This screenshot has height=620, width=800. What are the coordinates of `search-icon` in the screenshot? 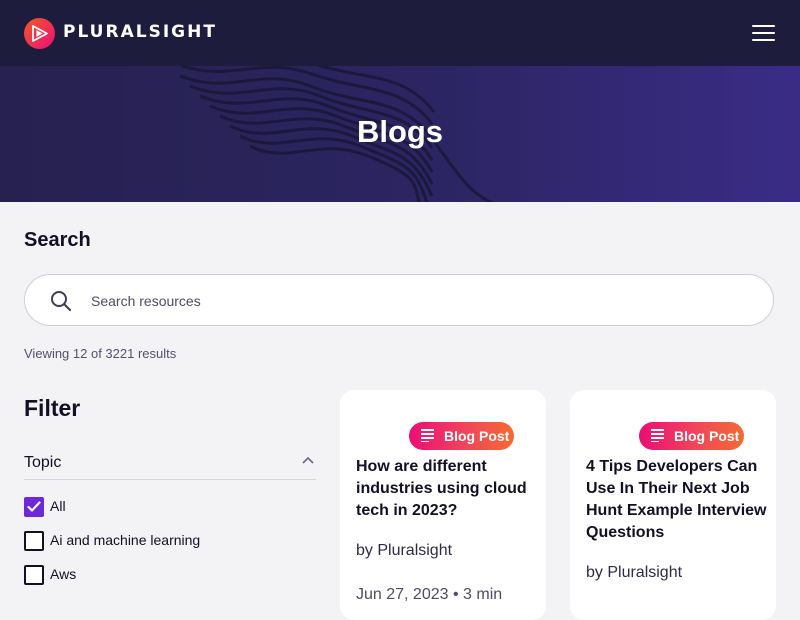 It's located at (61, 301).